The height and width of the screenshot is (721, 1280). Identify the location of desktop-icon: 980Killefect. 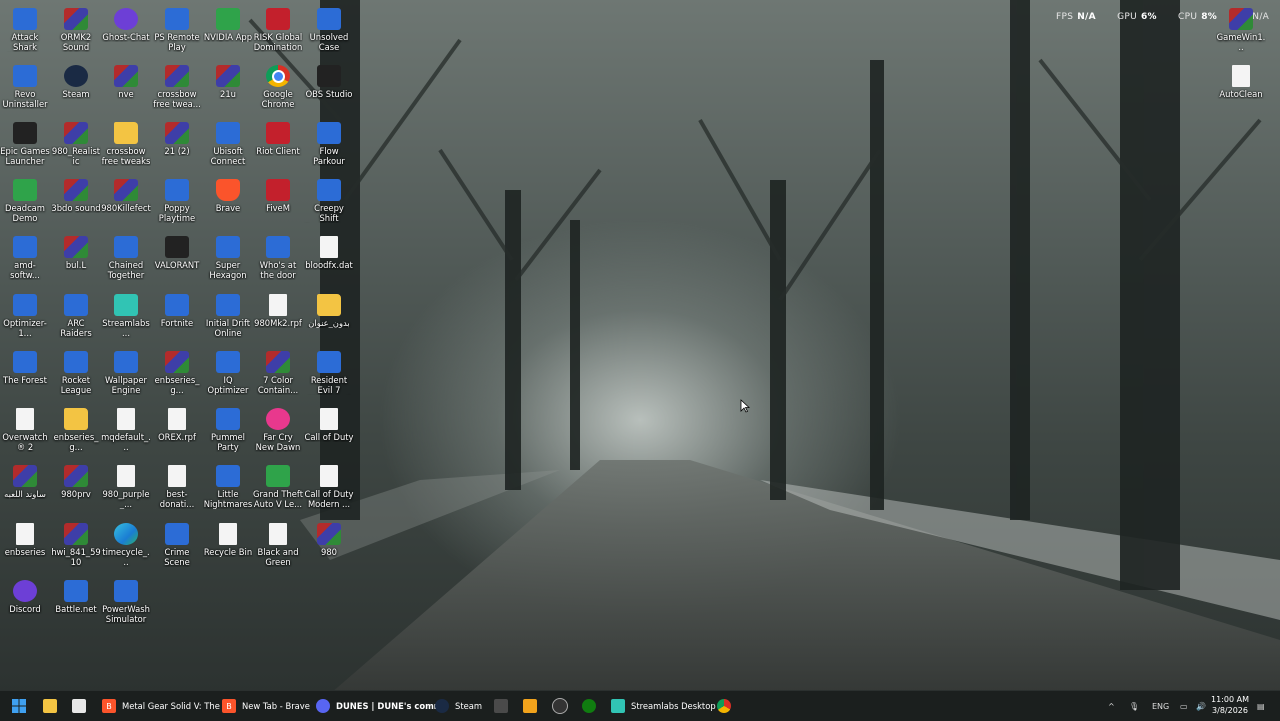
(126, 202).